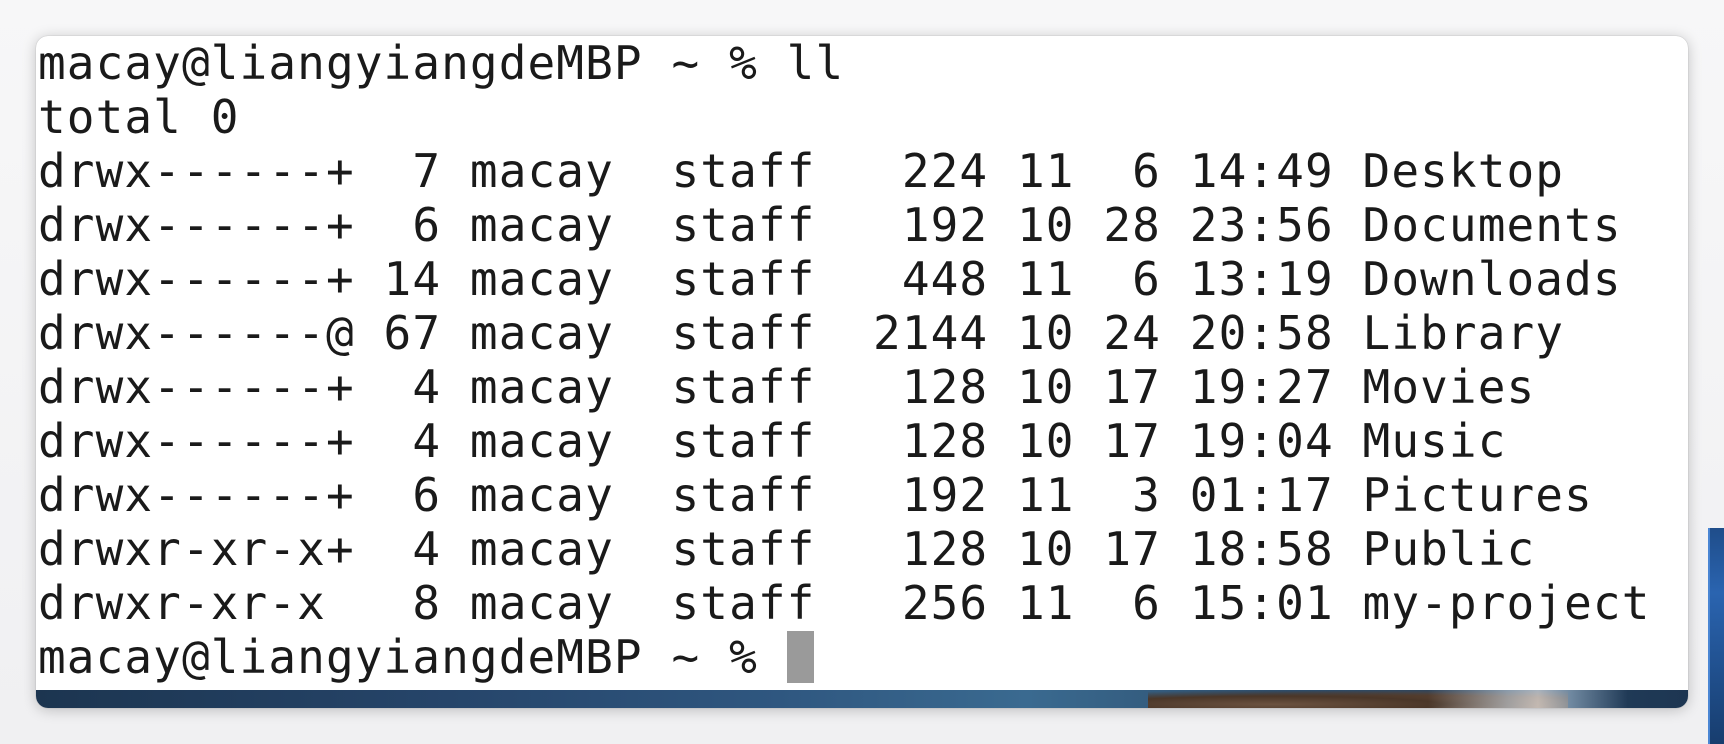  I want to click on text-cursor, so click(800, 657).